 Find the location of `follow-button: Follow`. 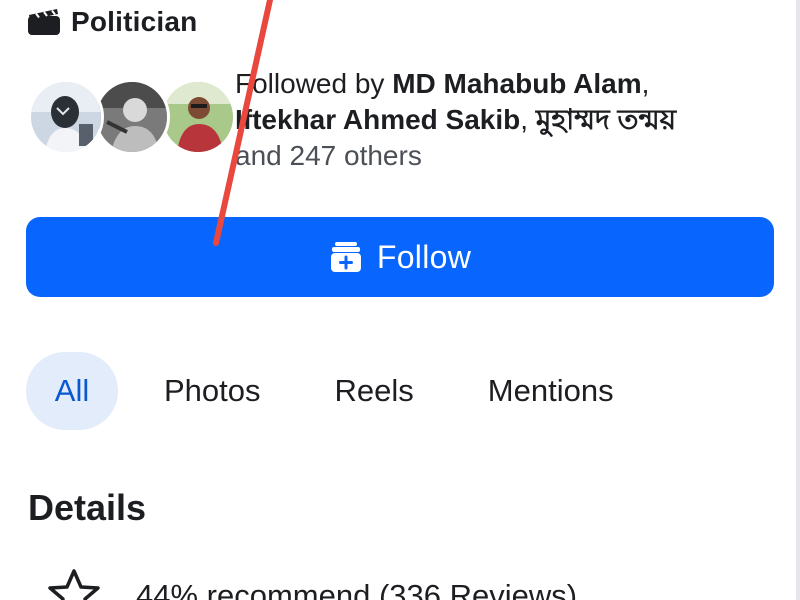

follow-button: Follow is located at coordinates (400, 257).